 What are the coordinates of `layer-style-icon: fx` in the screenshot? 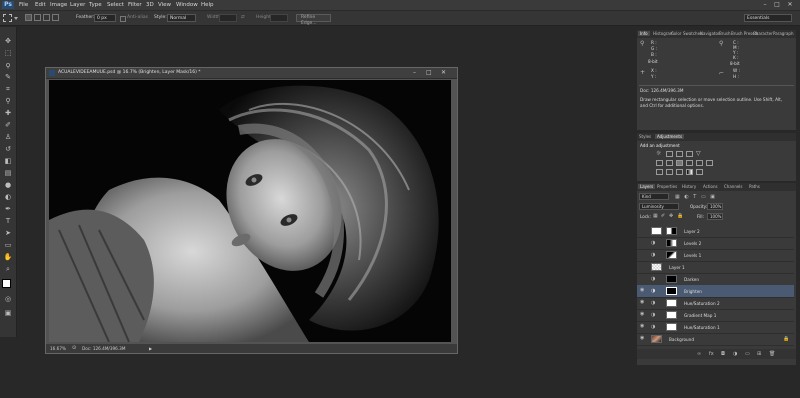 It's located at (711, 354).